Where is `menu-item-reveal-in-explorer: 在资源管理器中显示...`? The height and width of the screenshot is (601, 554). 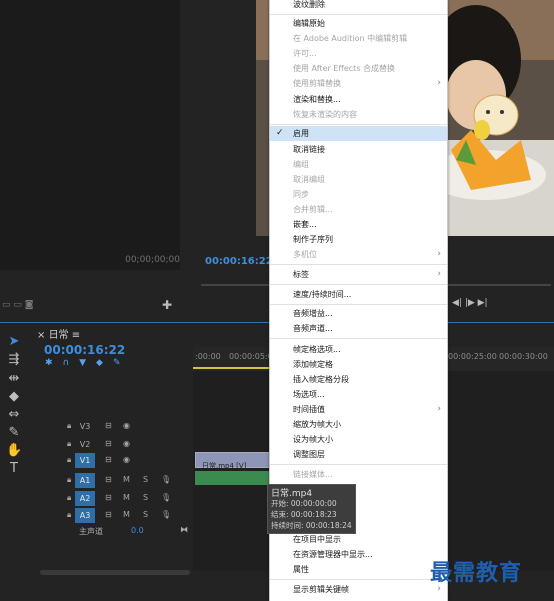 menu-item-reveal-in-explorer: 在资源管理器中显示... is located at coordinates (358, 554).